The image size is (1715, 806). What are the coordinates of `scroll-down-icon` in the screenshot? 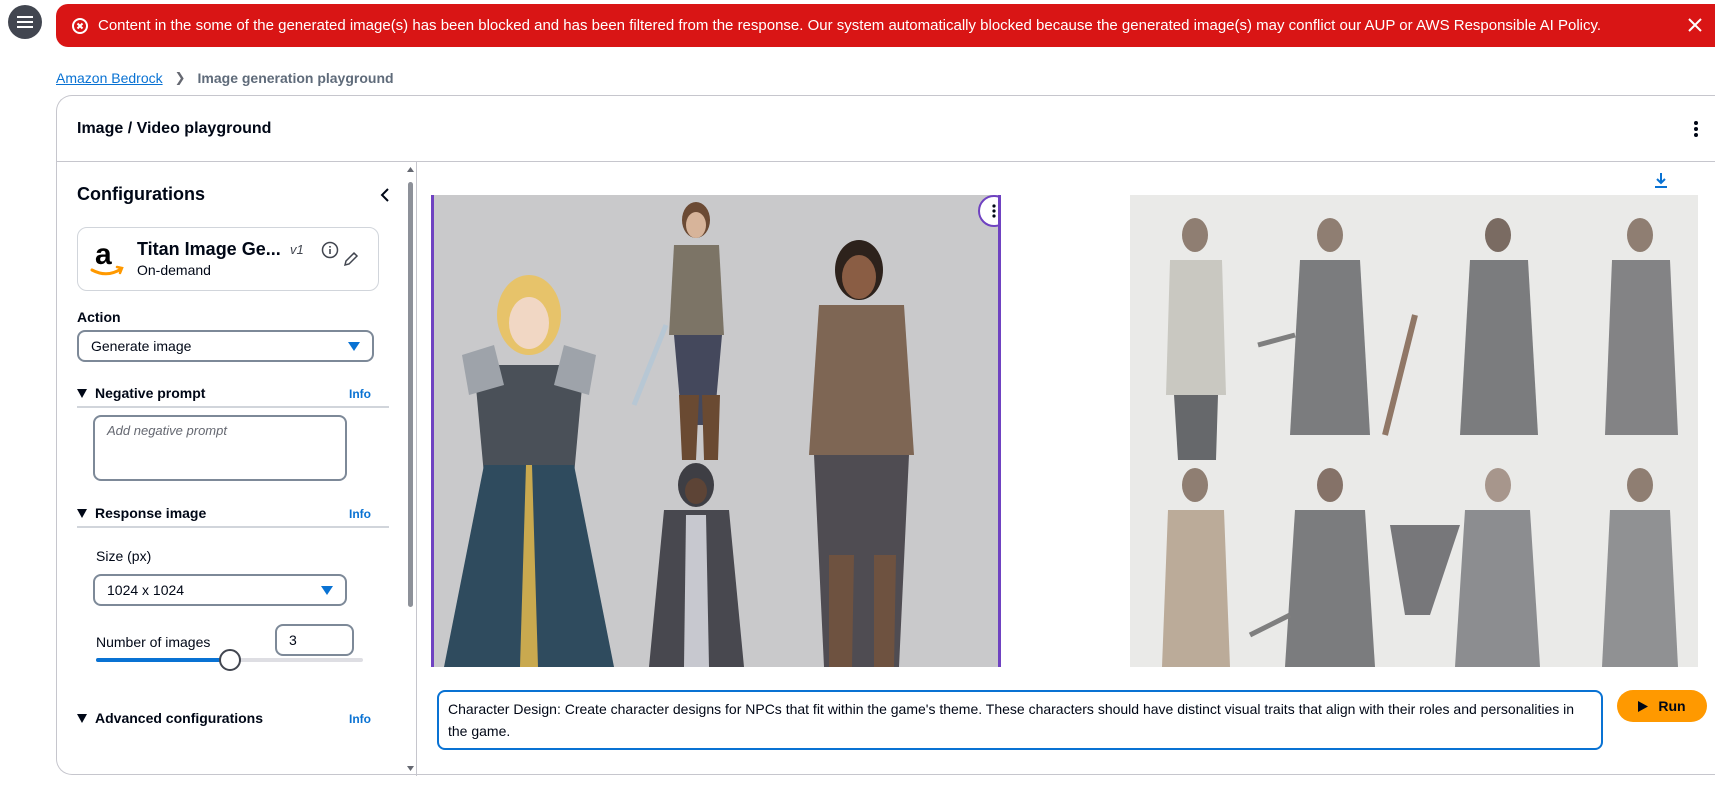 It's located at (410, 768).